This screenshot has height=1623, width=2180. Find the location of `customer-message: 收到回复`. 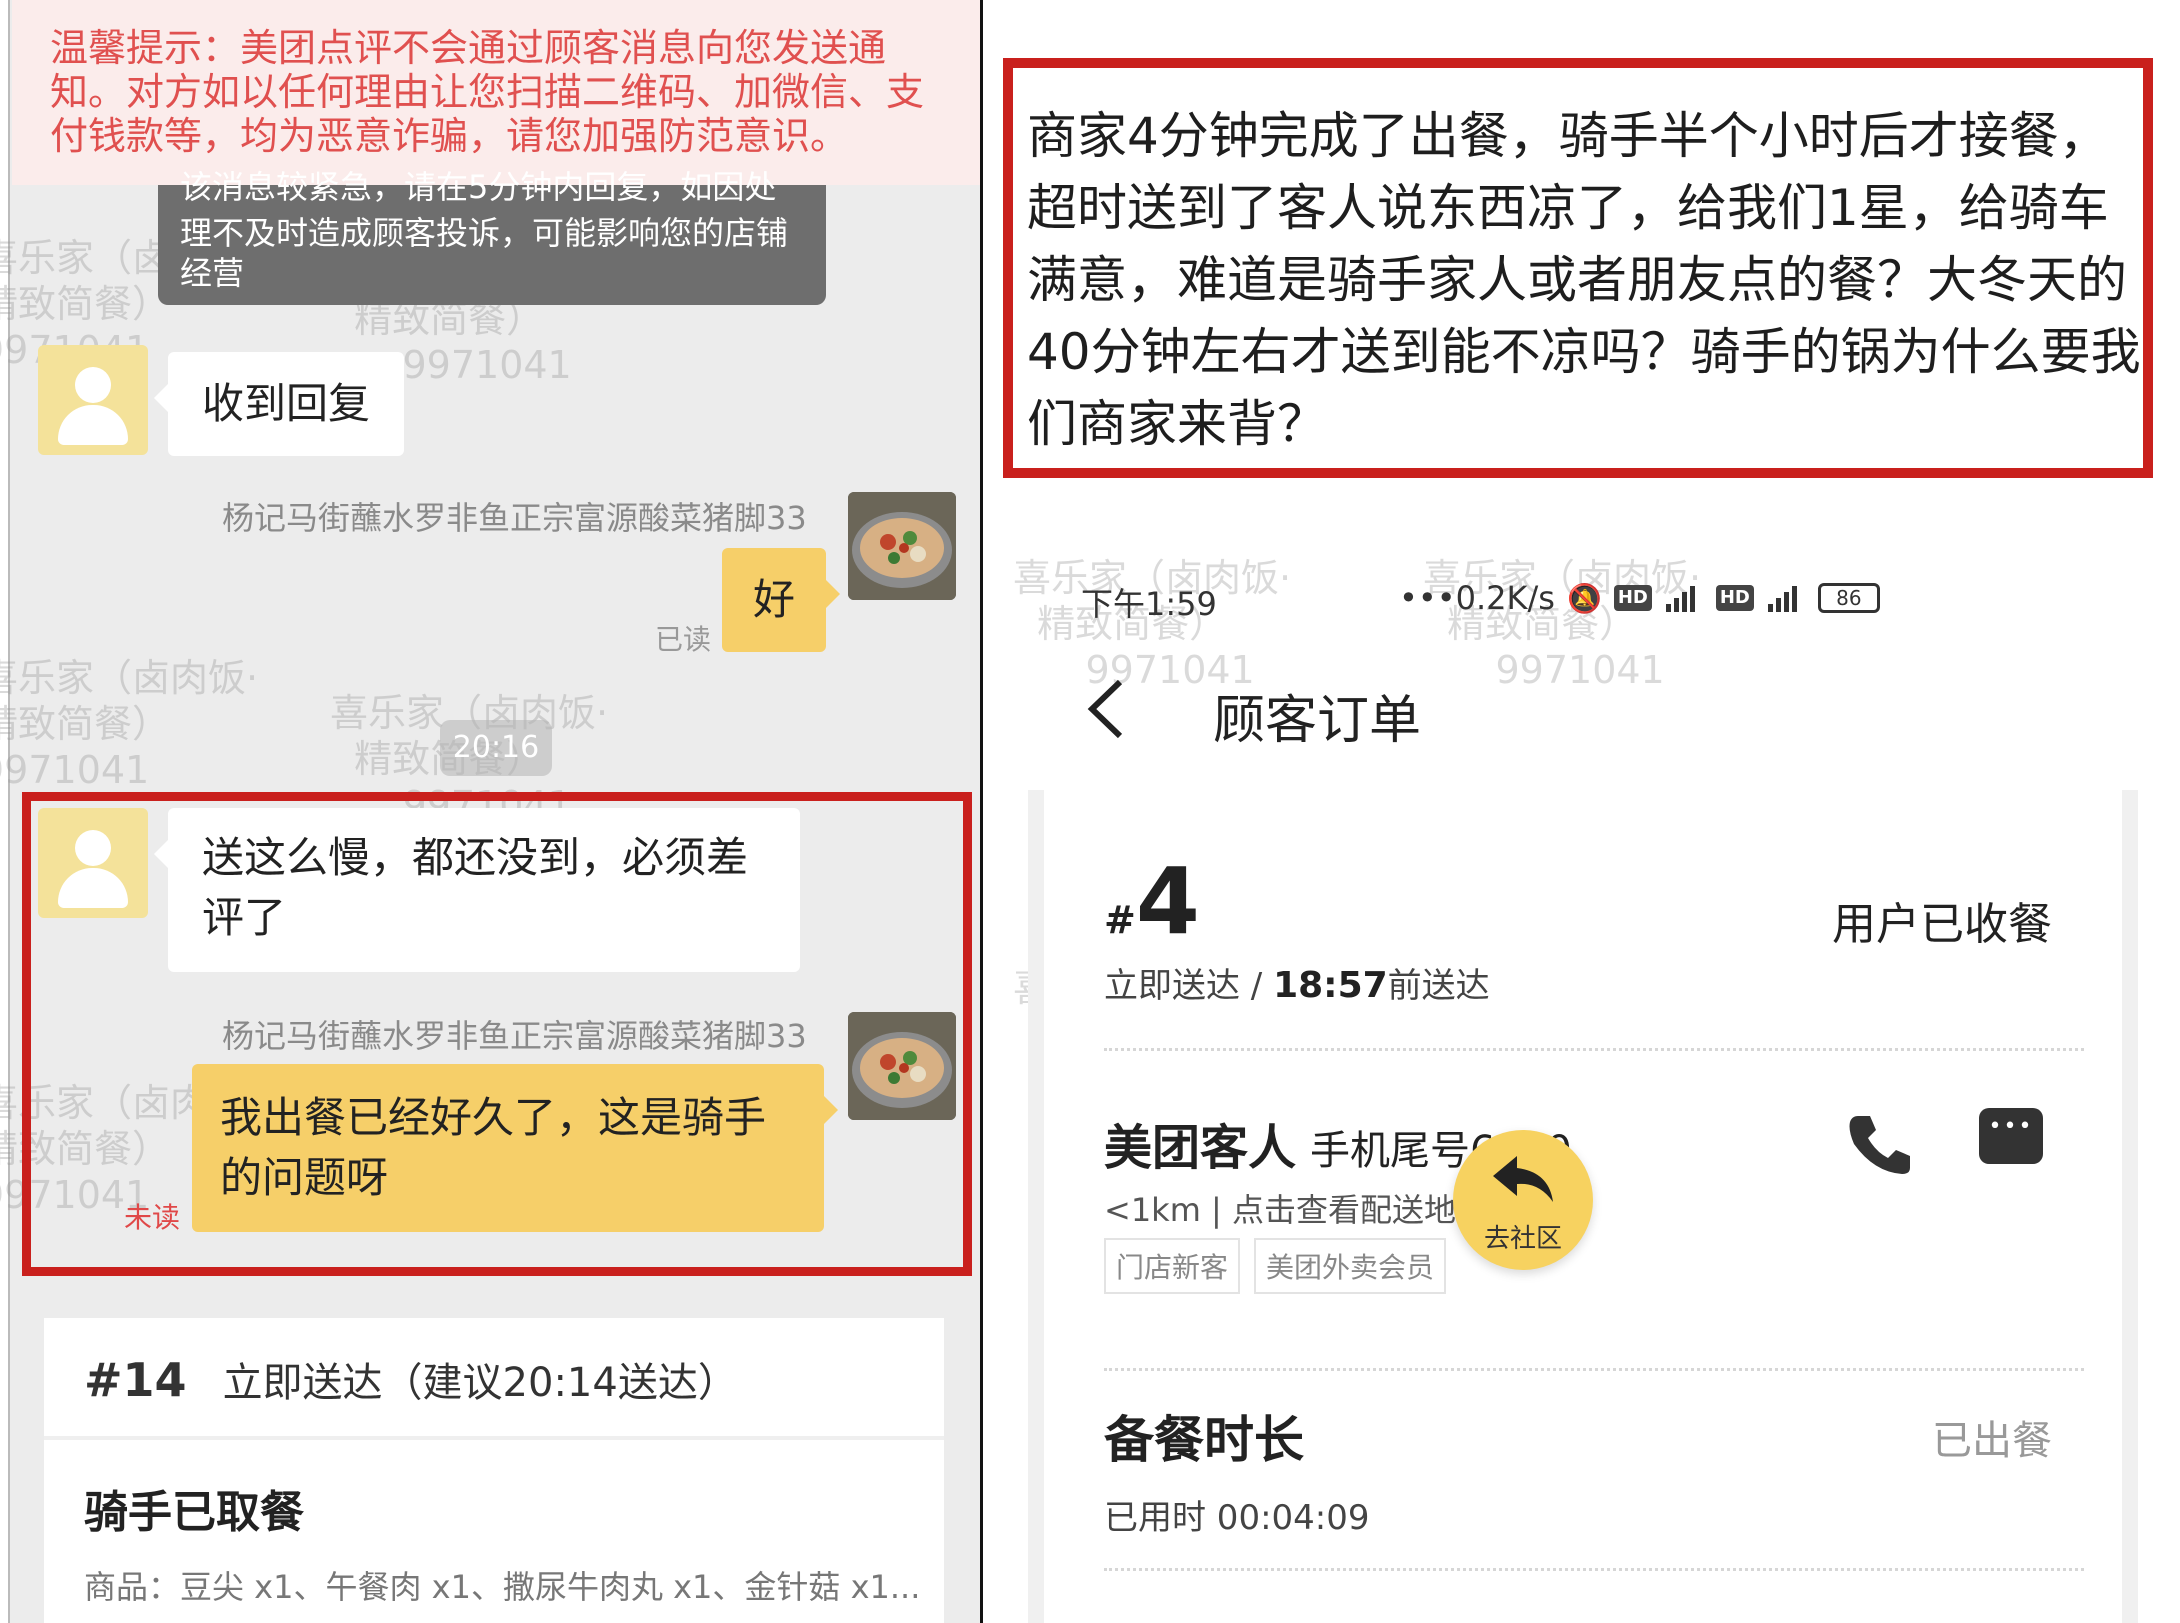

customer-message: 收到回复 is located at coordinates (279, 404).